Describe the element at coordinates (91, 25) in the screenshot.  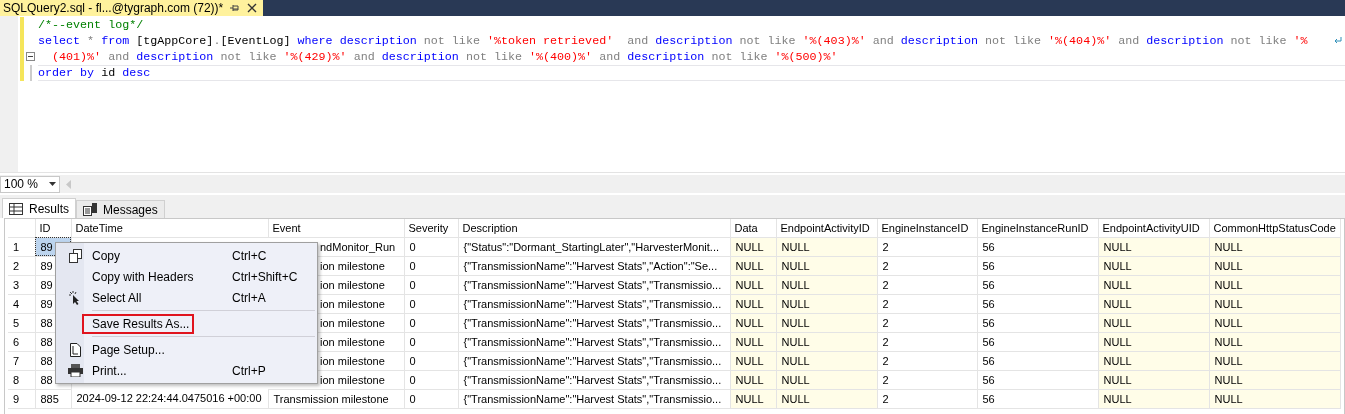
I see `code-line: /*--event log*/` at that location.